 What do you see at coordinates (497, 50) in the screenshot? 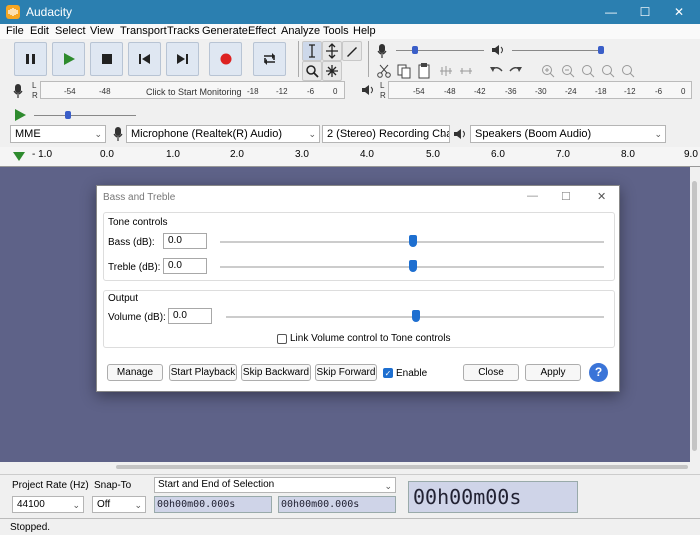
I see `speaker-icon` at bounding box center [497, 50].